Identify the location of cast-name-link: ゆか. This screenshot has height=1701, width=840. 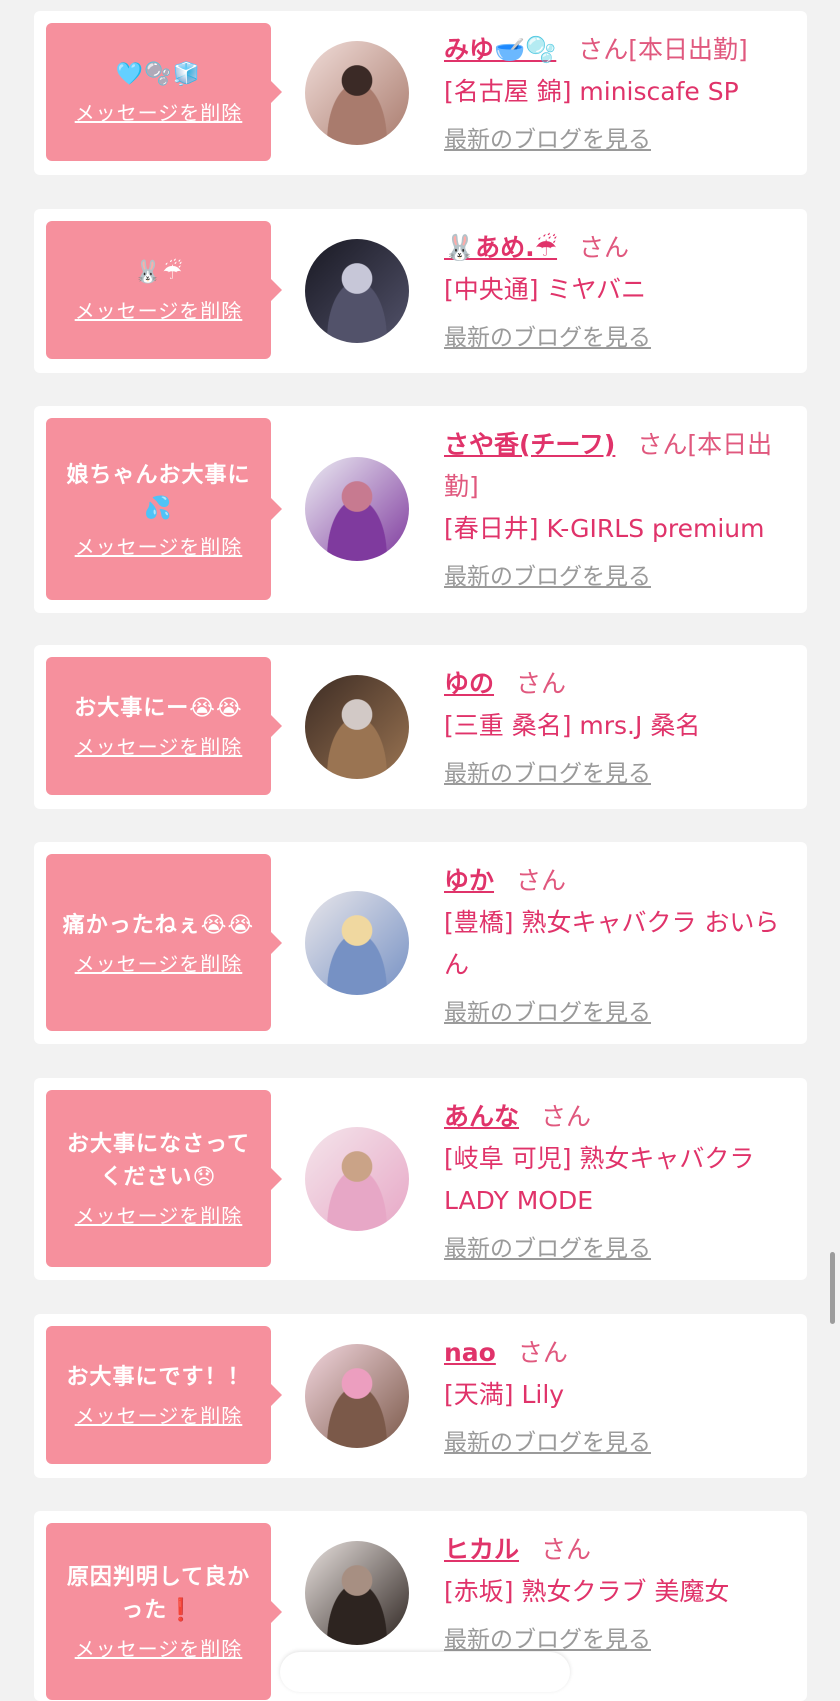
(469, 880).